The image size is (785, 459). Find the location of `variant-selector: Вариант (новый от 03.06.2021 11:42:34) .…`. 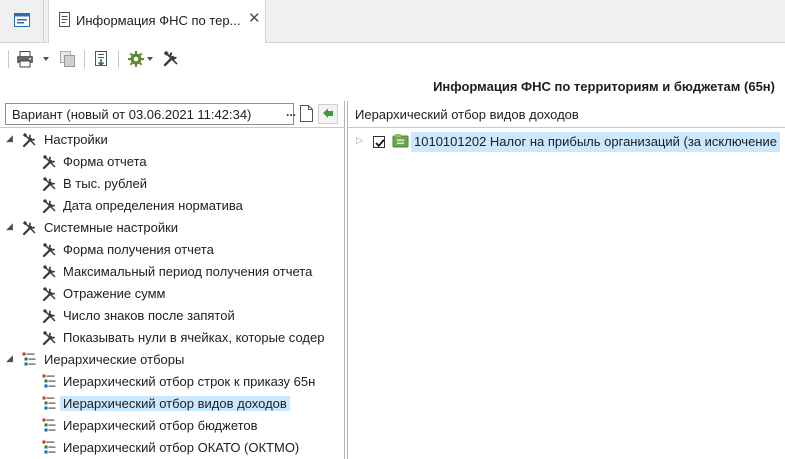

variant-selector: Вариант (новый от 03.06.2021 11:42:34) .… is located at coordinates (150, 114).